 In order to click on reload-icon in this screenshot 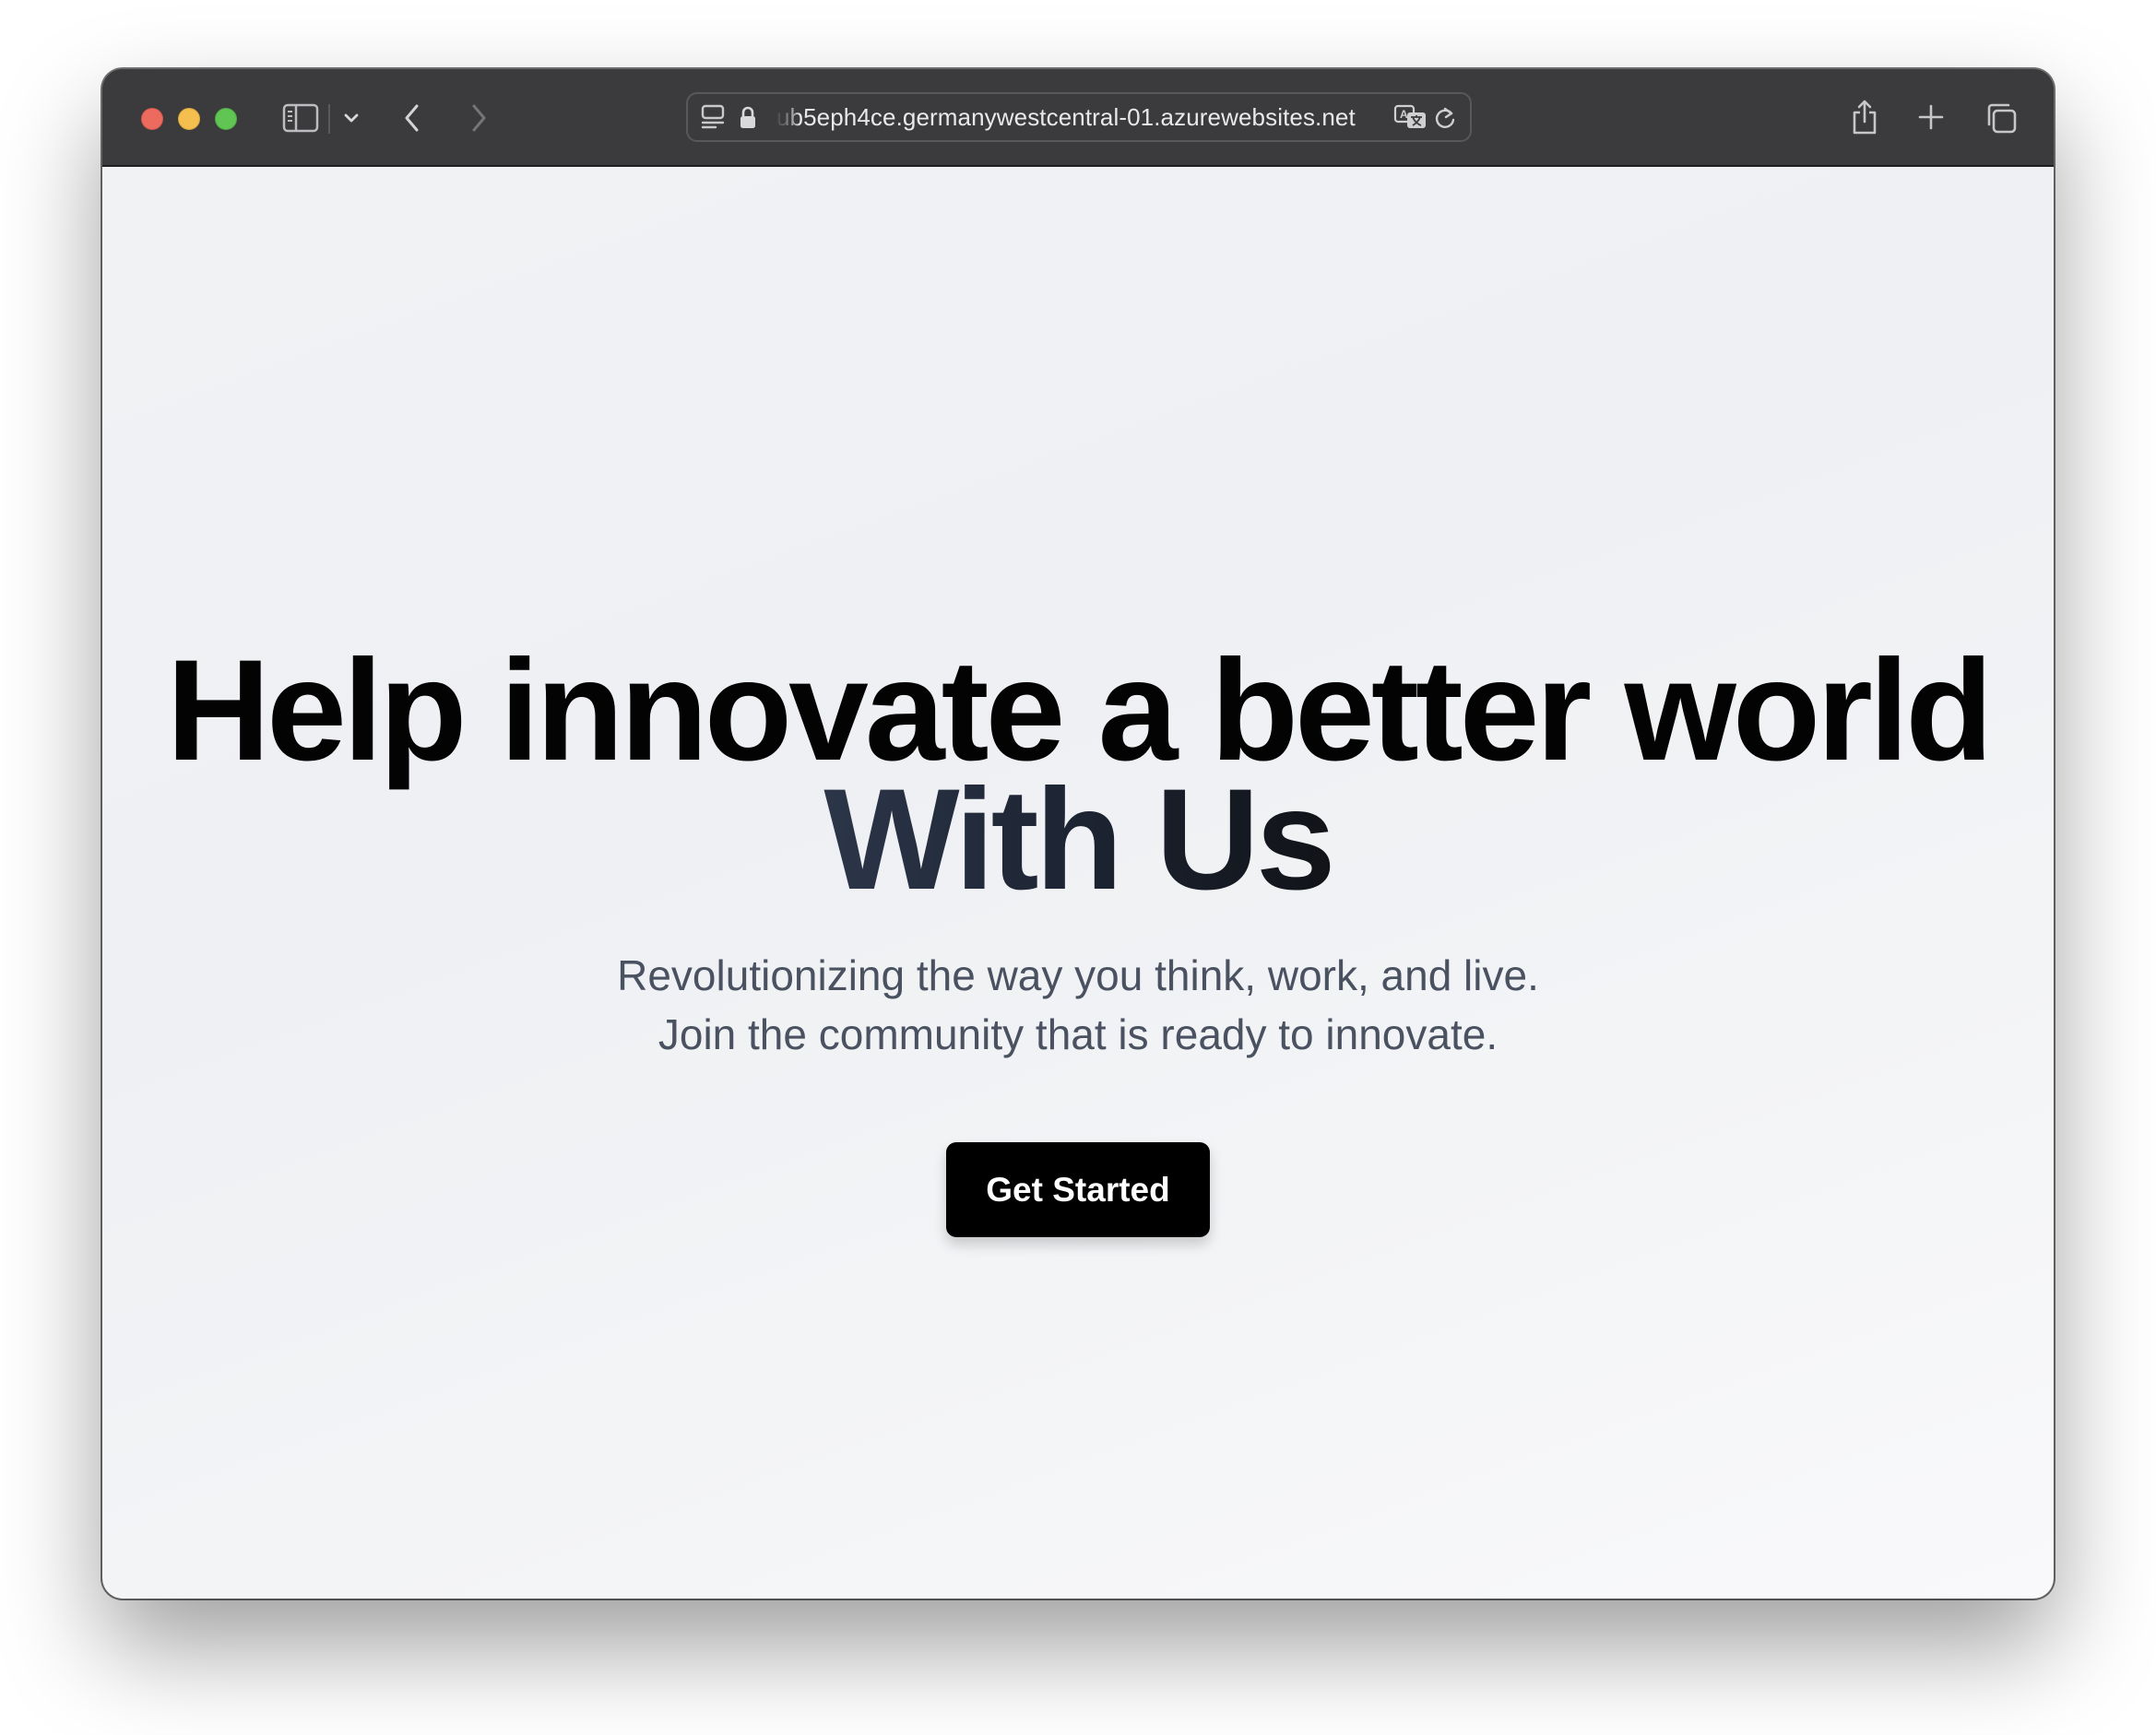, I will do `click(1445, 118)`.